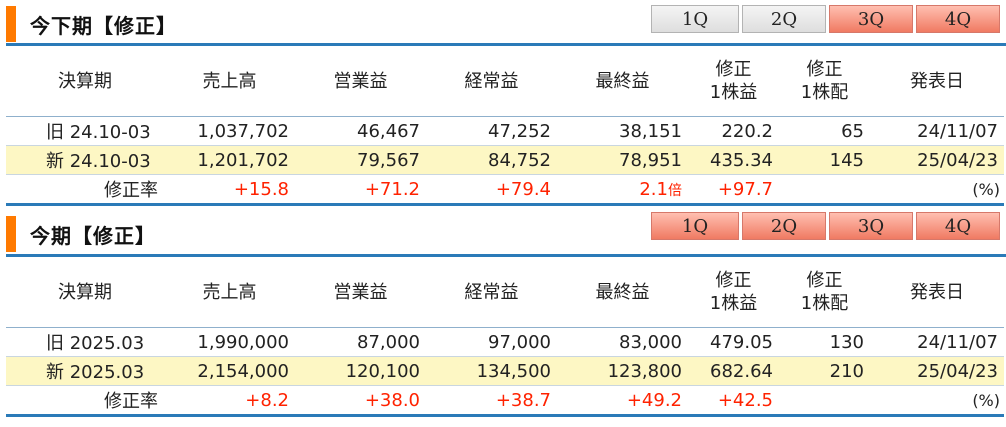 This screenshot has width=1006, height=427. I want to click on rate-net-value: +49.2, so click(654, 400).